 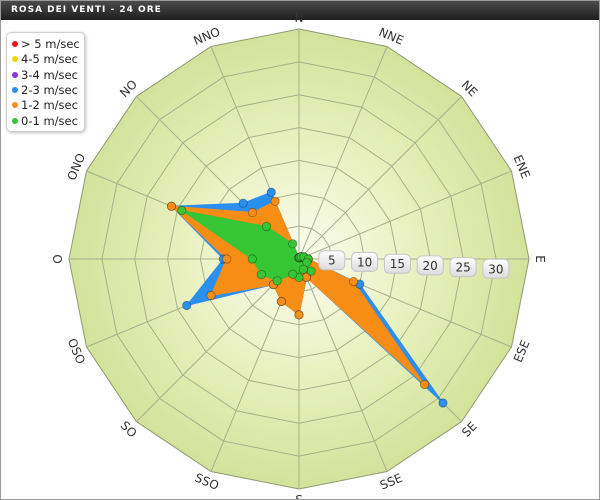 What do you see at coordinates (391, 482) in the screenshot?
I see `direction-label-sse: SSE` at bounding box center [391, 482].